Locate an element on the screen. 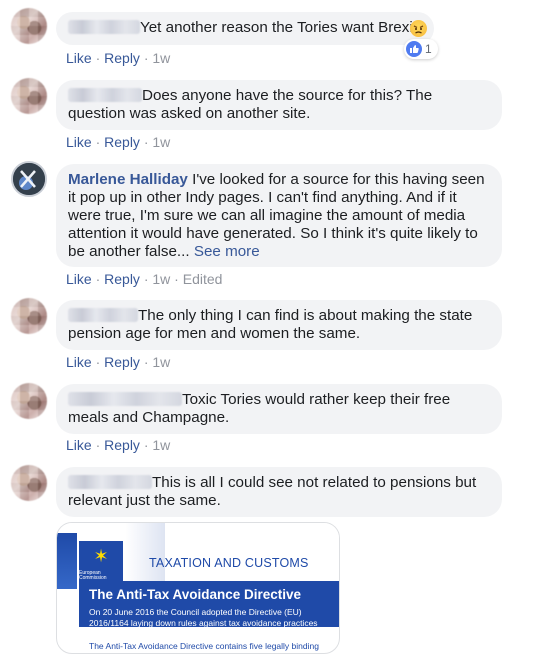 Image resolution: width=546 pixels, height=654 pixels. like-reaction-icon is located at coordinates (414, 49).